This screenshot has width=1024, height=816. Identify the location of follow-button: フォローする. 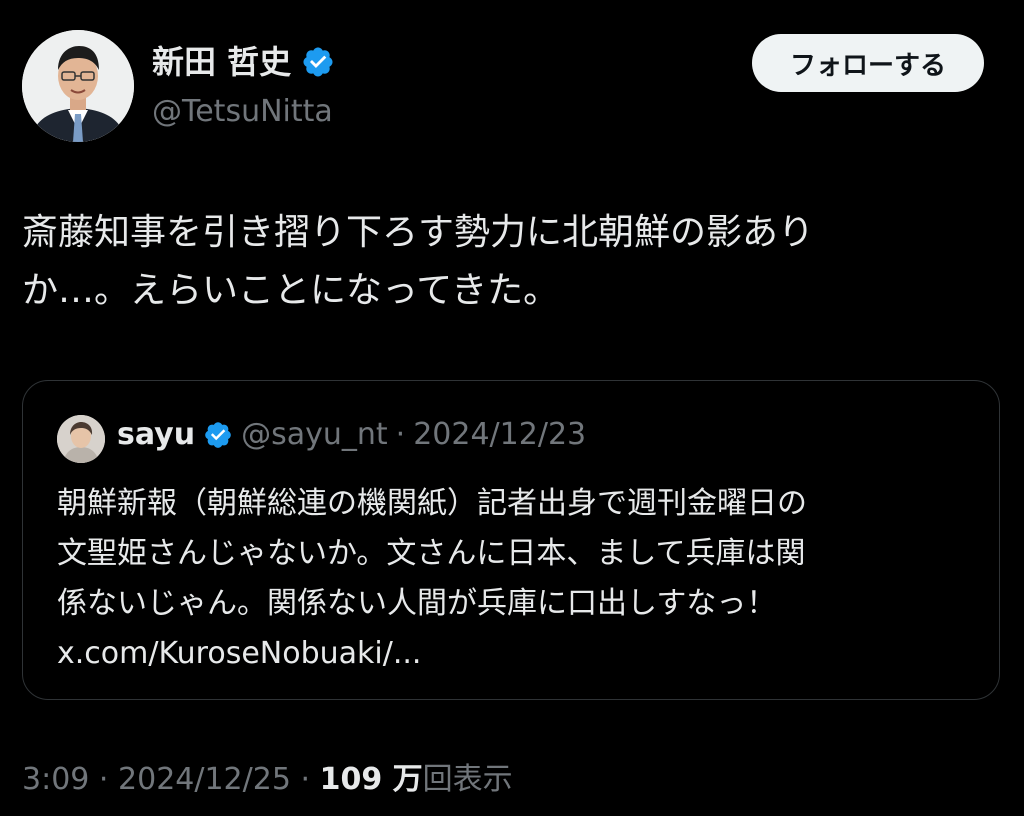
(868, 63).